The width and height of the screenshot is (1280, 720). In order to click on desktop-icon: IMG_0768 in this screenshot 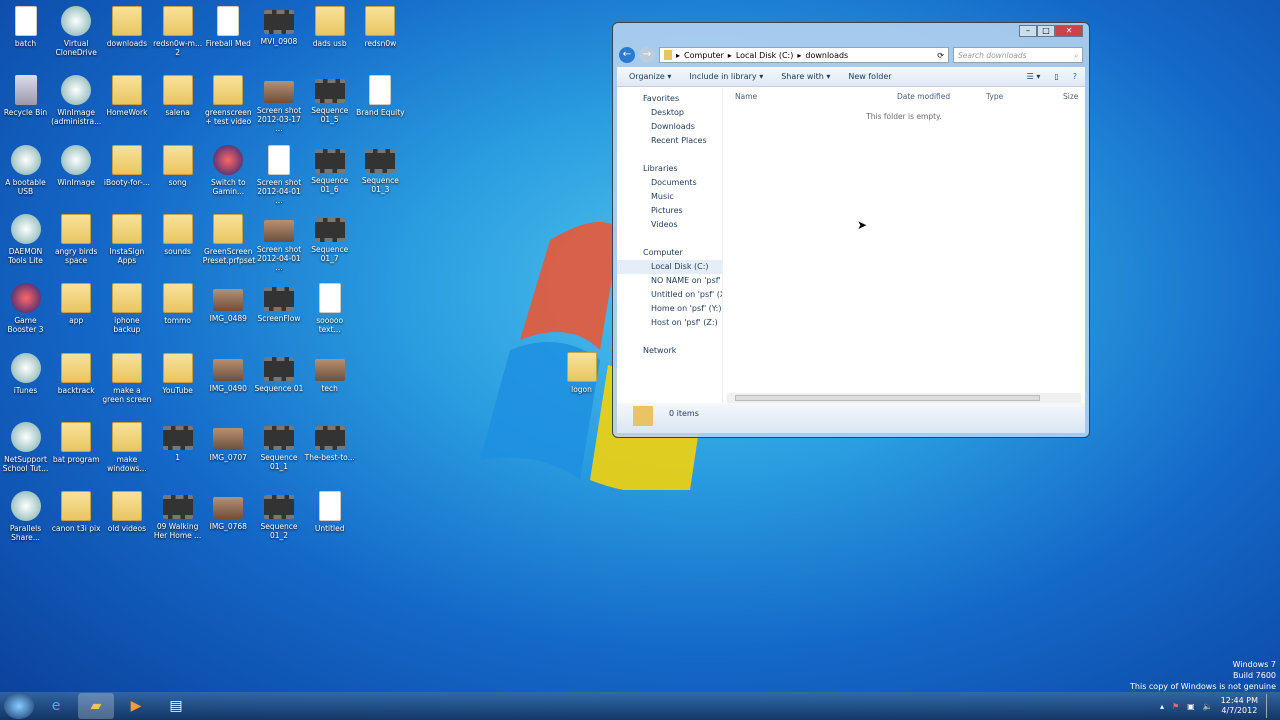, I will do `click(228, 519)`.